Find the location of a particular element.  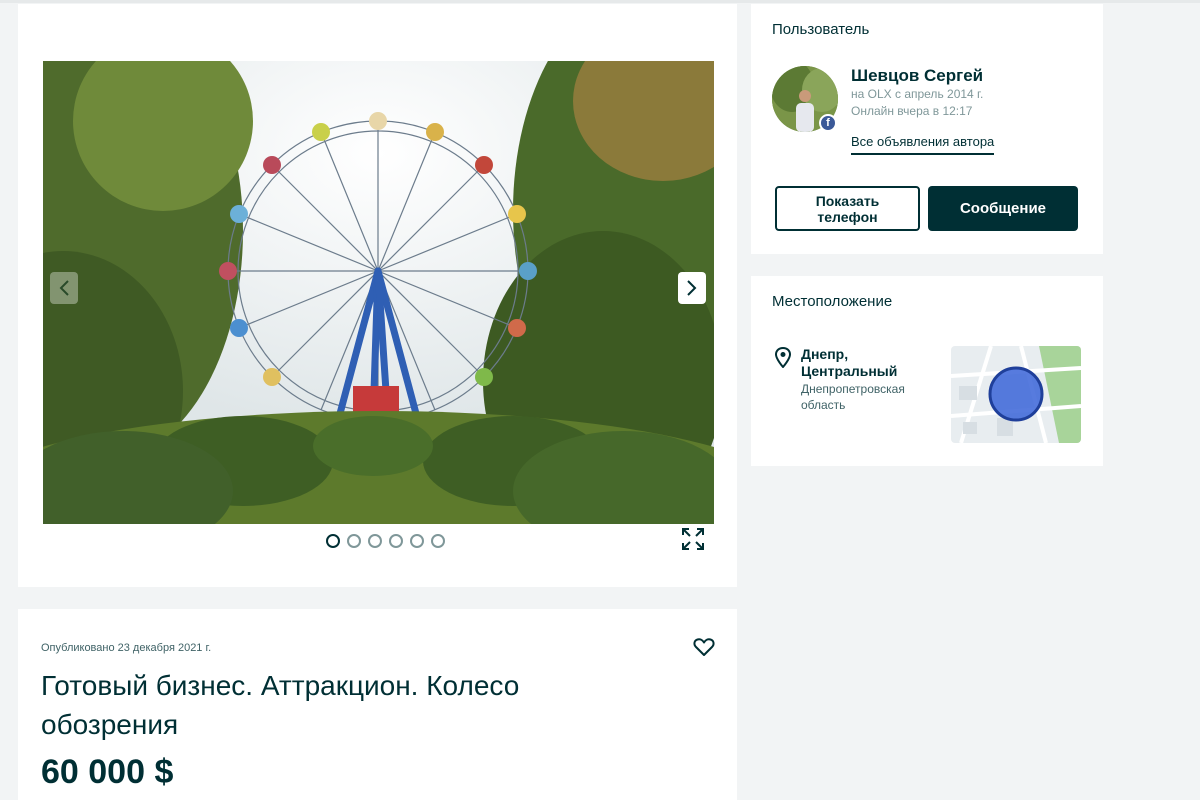

favorite-button is located at coordinates (704, 647).